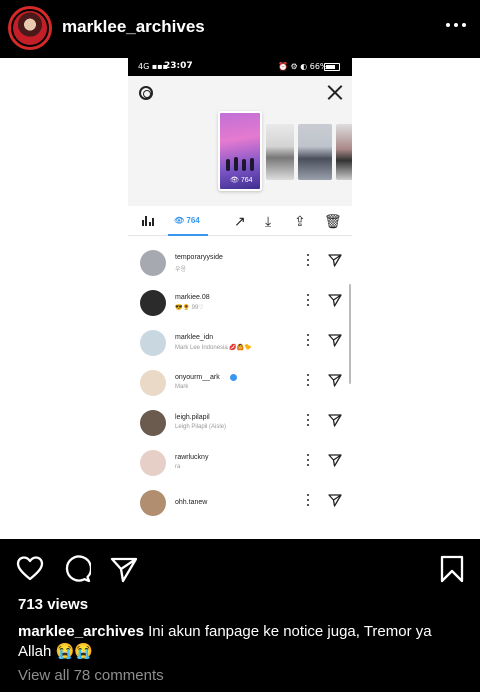  I want to click on profile-avatar, so click(30, 28).